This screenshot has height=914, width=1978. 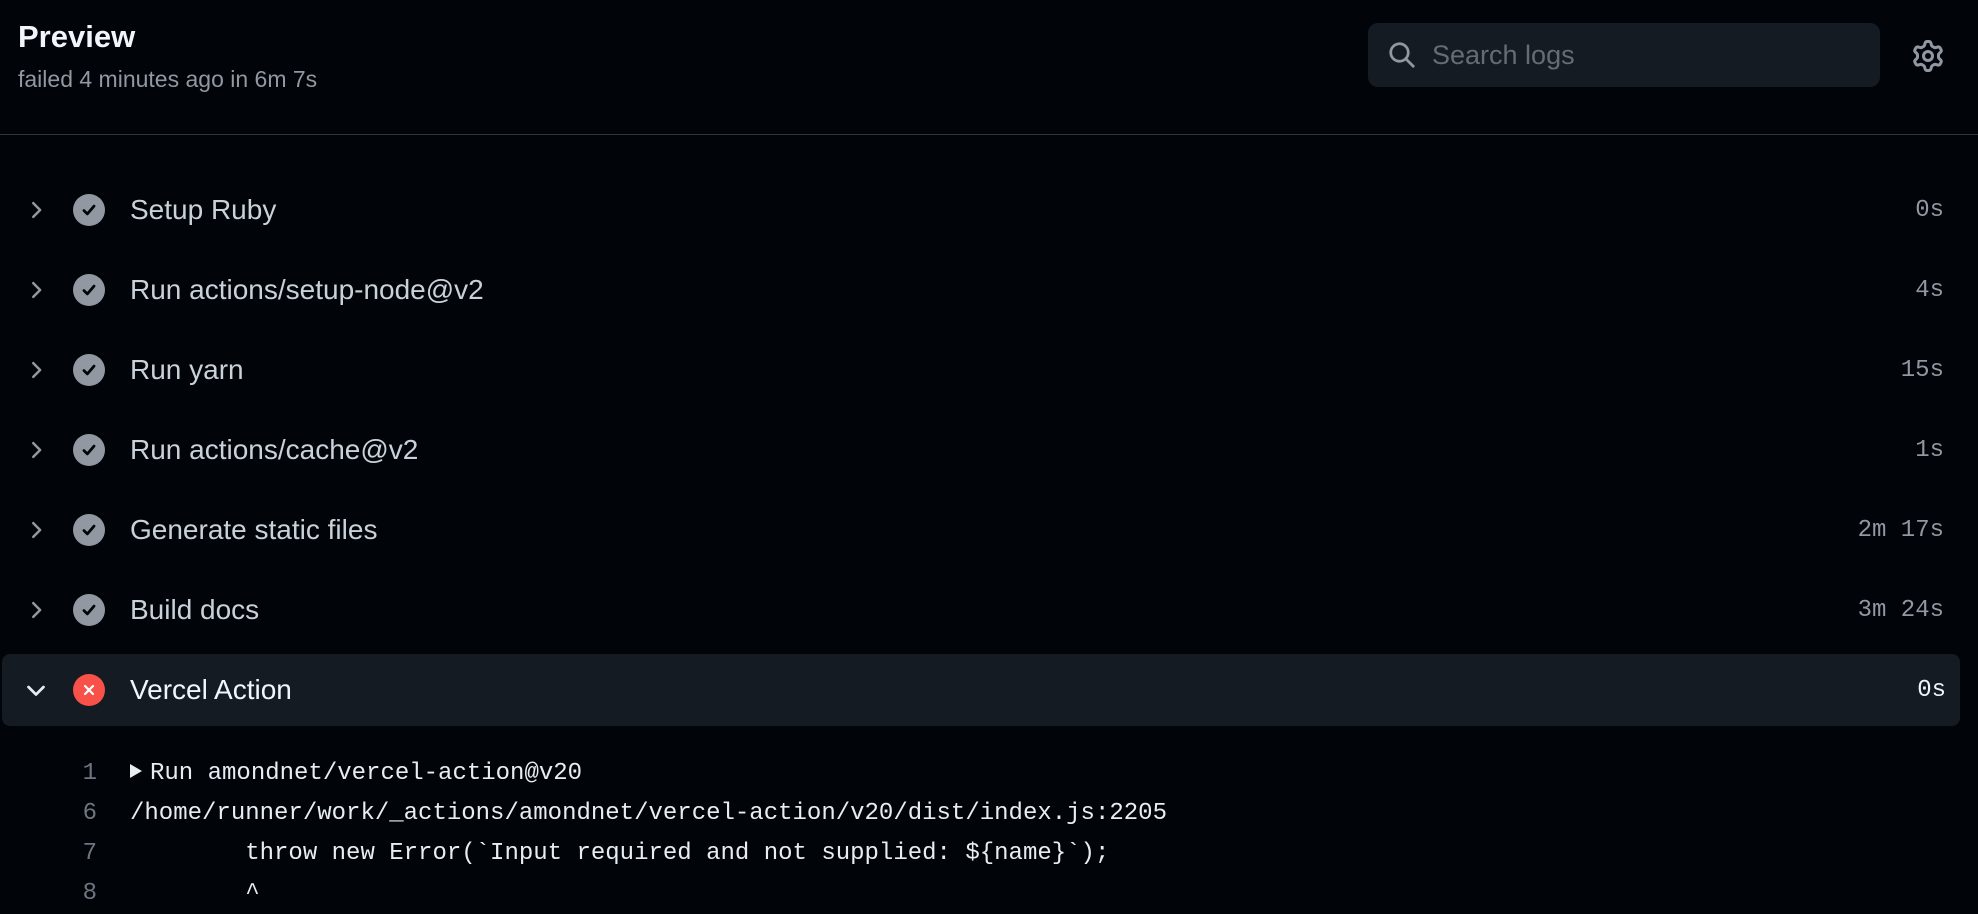 I want to click on log-line-content: ^, so click(x=195, y=894).